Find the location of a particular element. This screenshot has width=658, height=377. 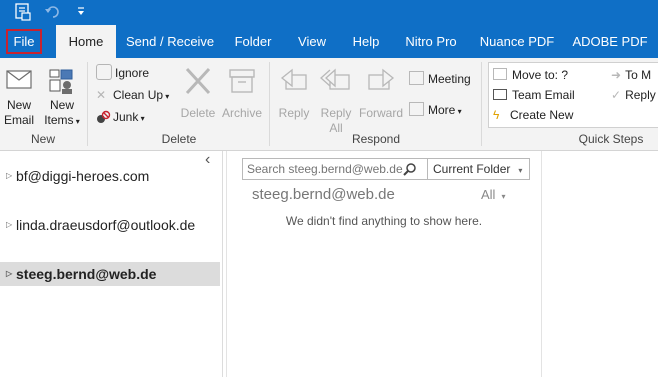

search-icon is located at coordinates (410, 169).